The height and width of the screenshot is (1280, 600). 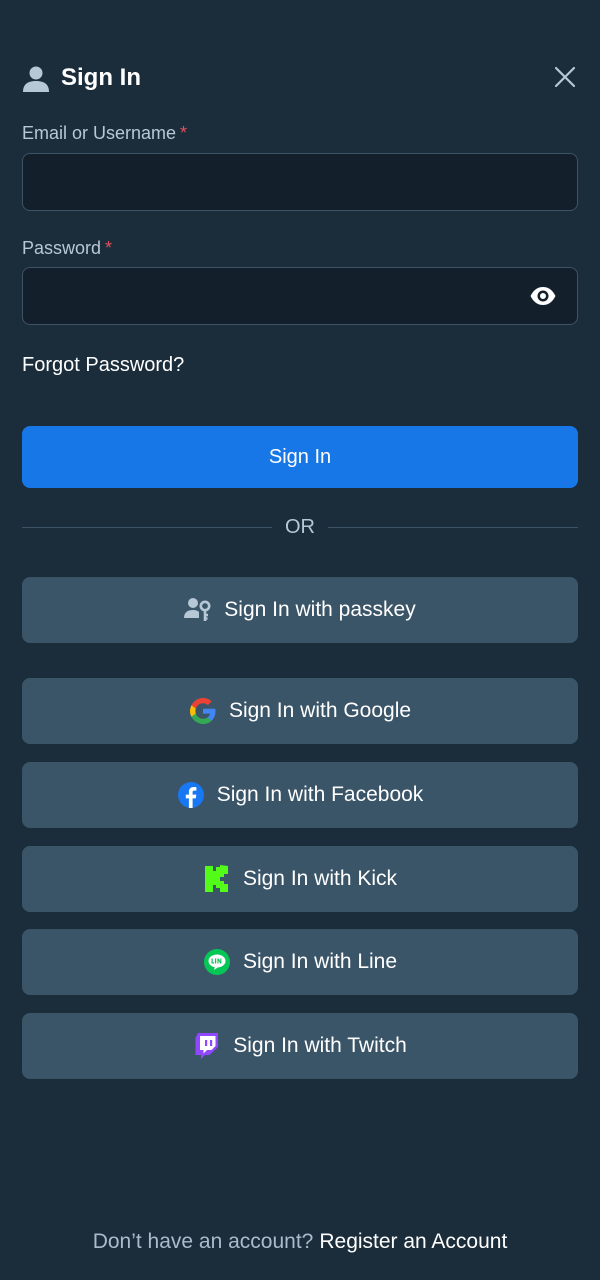 I want to click on email-label: Email or Username *, so click(x=104, y=133).